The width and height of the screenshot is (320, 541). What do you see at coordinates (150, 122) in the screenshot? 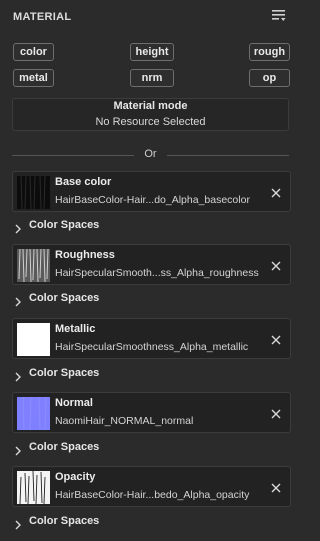
I see `material-mode-value: No Resource Selected` at bounding box center [150, 122].